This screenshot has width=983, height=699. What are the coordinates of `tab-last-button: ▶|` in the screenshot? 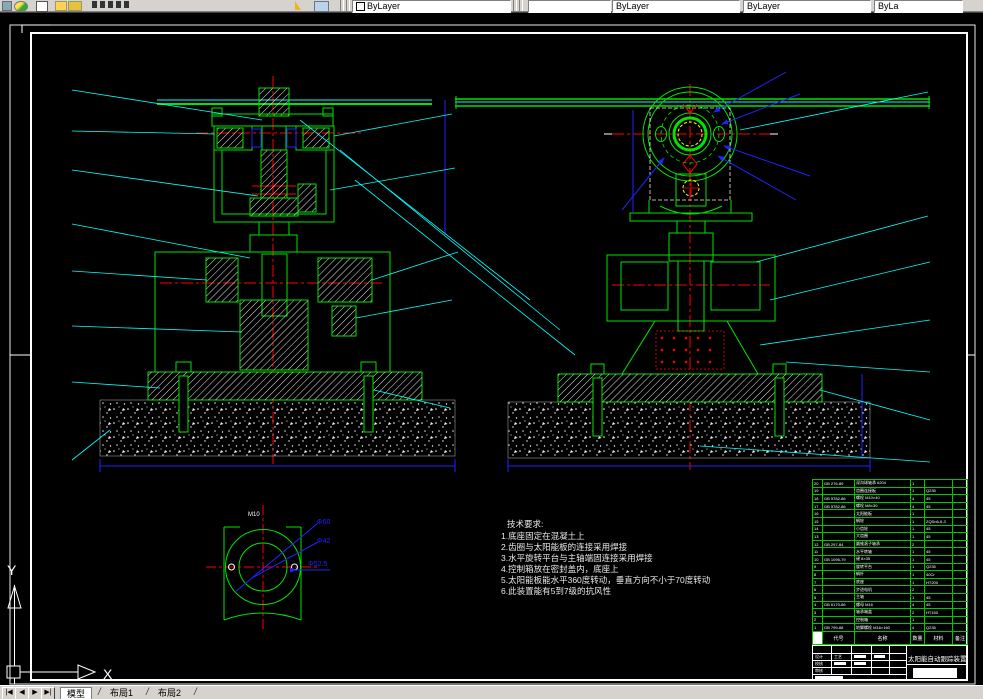 It's located at (48, 693).